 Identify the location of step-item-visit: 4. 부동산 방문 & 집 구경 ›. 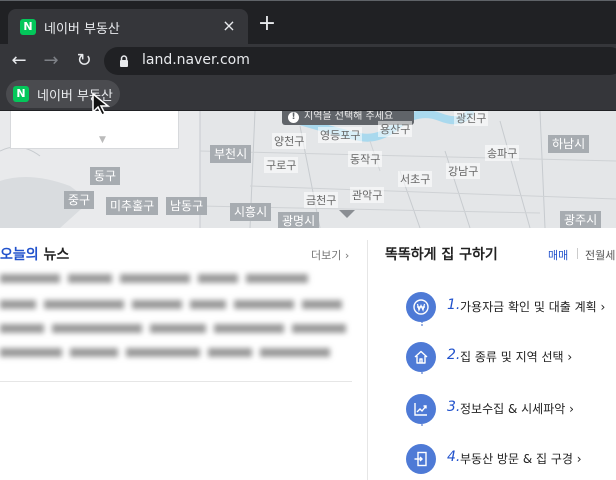
(509, 458).